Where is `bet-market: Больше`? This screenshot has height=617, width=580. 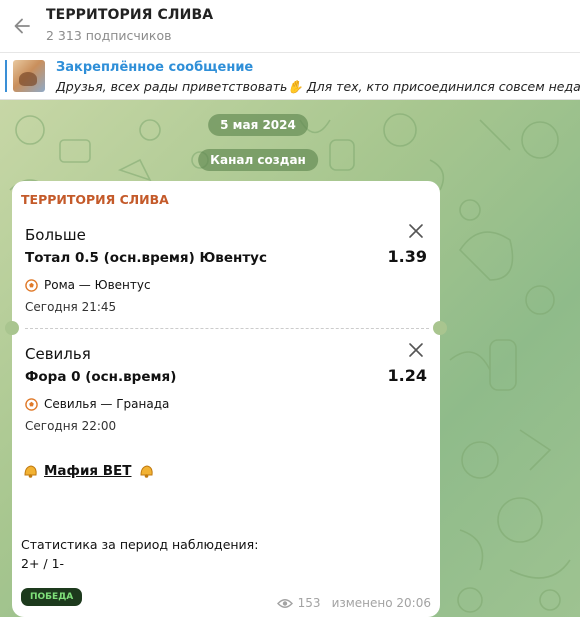
bet-market: Больше is located at coordinates (55, 235).